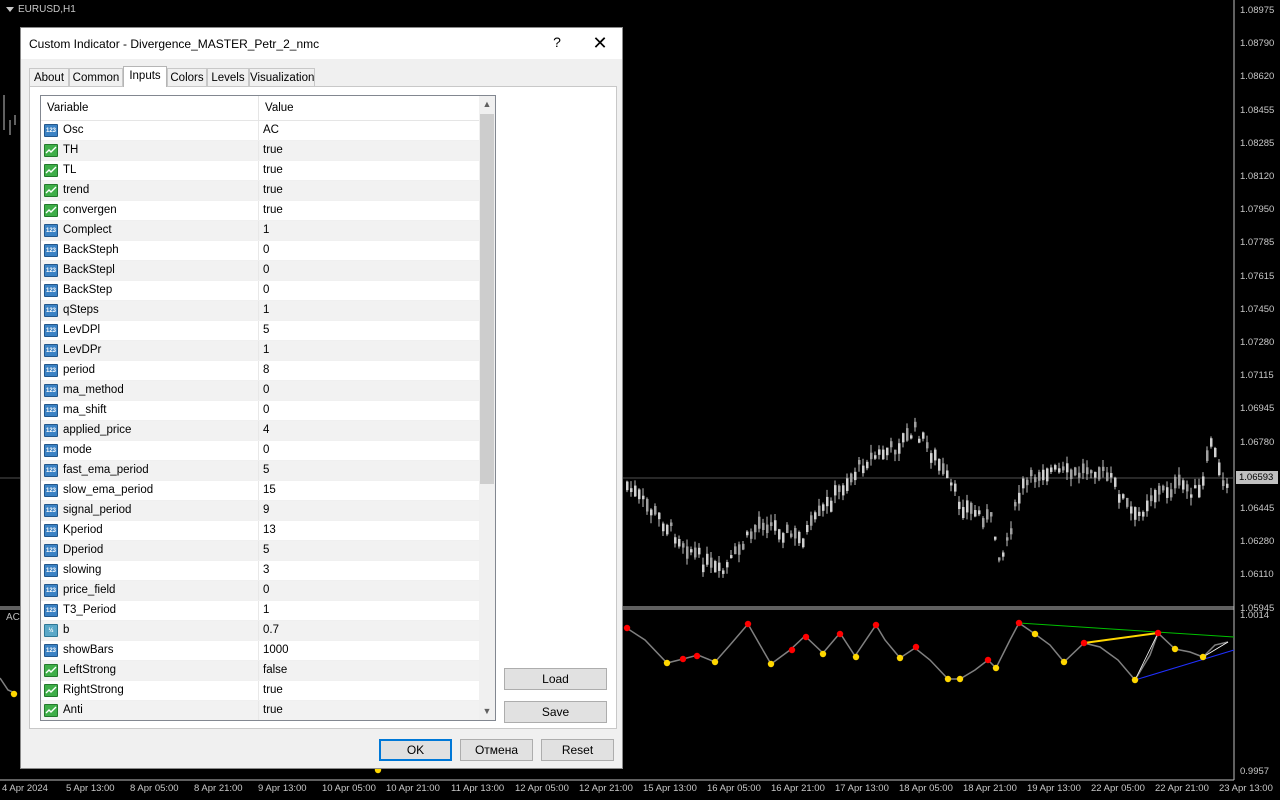 The image size is (1280, 800). I want to click on param-value: AC, so click(271, 130).